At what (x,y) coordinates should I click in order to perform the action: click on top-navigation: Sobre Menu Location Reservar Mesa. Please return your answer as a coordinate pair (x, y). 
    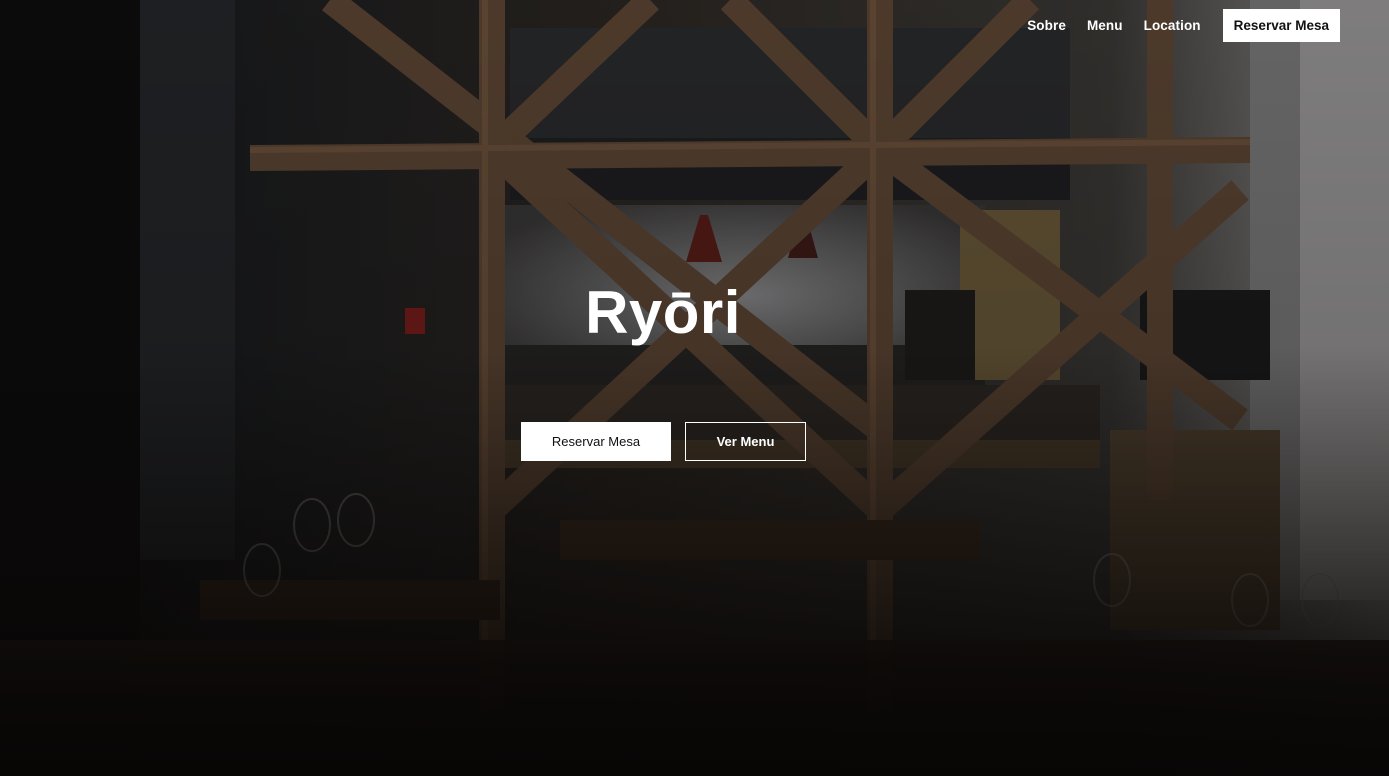
    Looking at the image, I should click on (1183, 25).